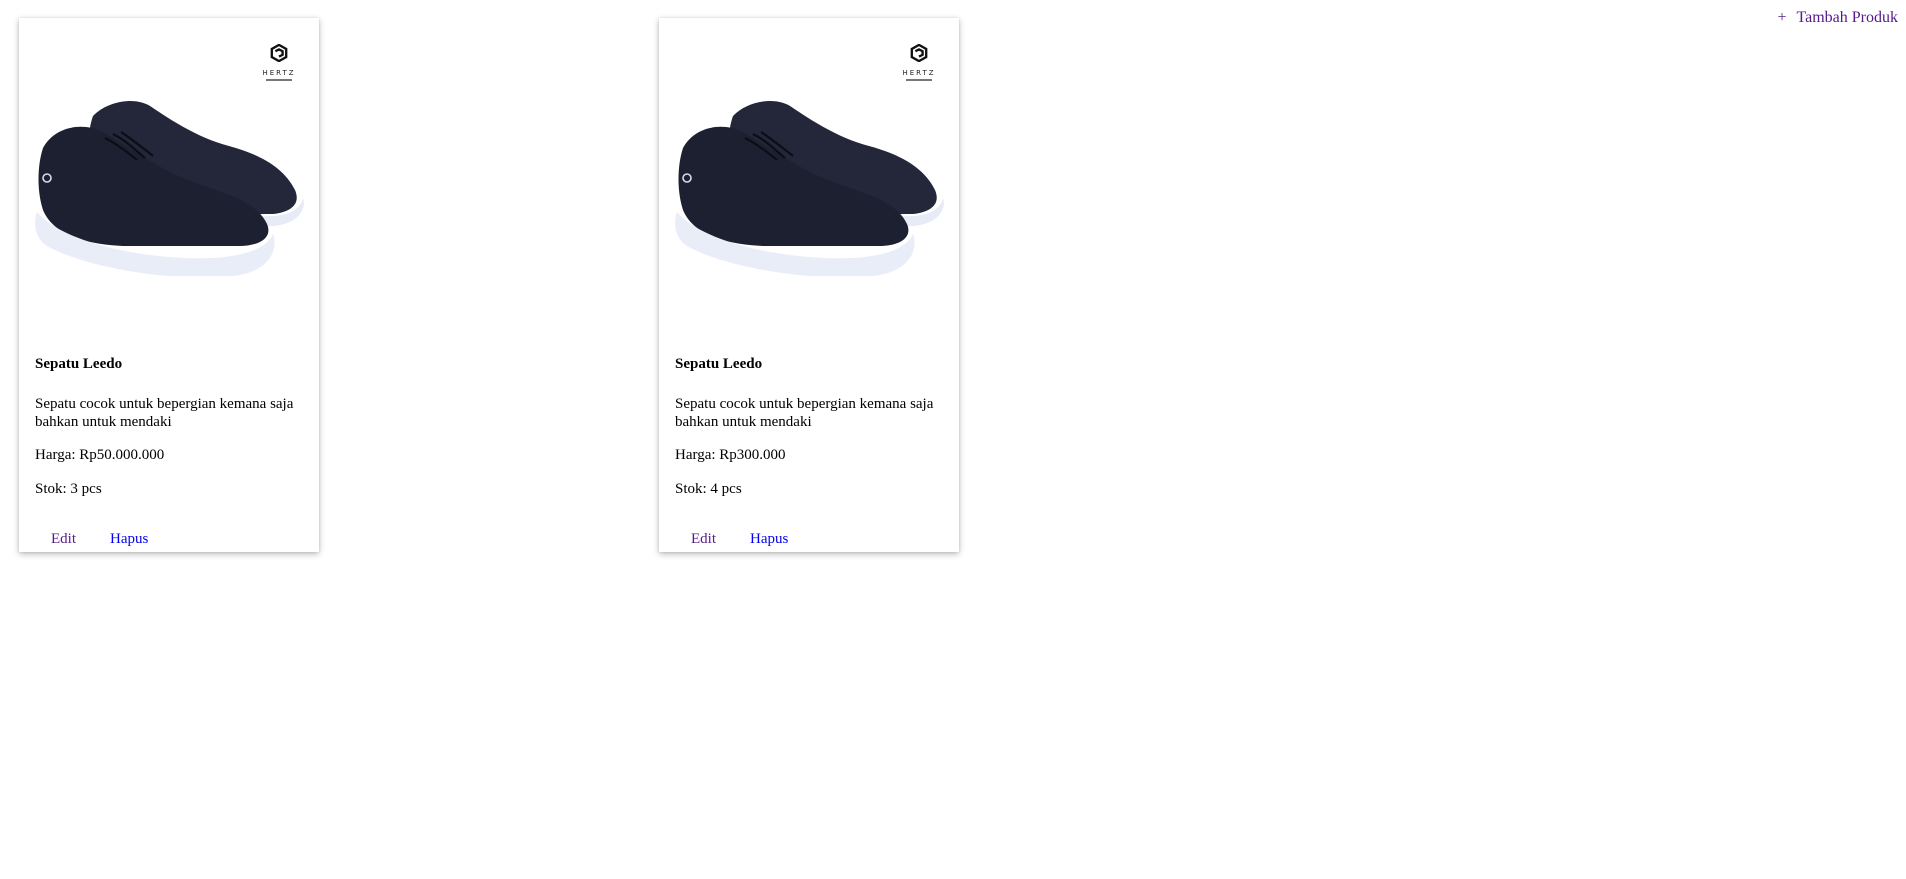 Image resolution: width=1906 pixels, height=879 pixels. What do you see at coordinates (730, 455) in the screenshot?
I see `product-price: Harga: Rp300.000` at bounding box center [730, 455].